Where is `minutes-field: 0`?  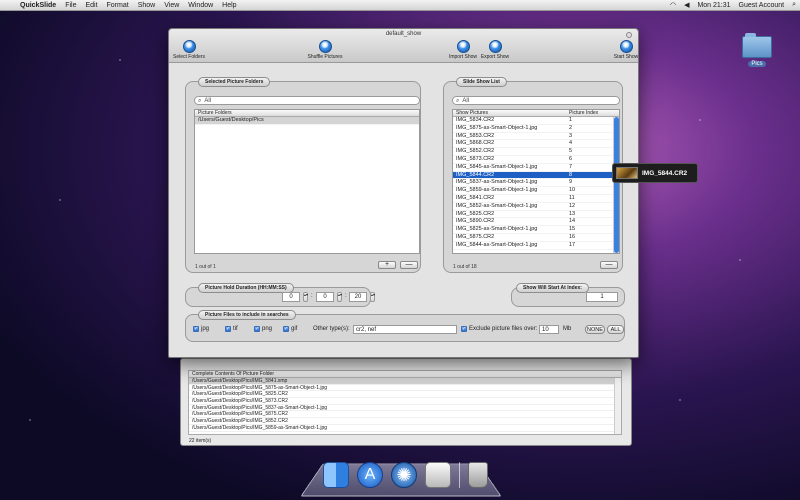 minutes-field: 0 is located at coordinates (325, 297).